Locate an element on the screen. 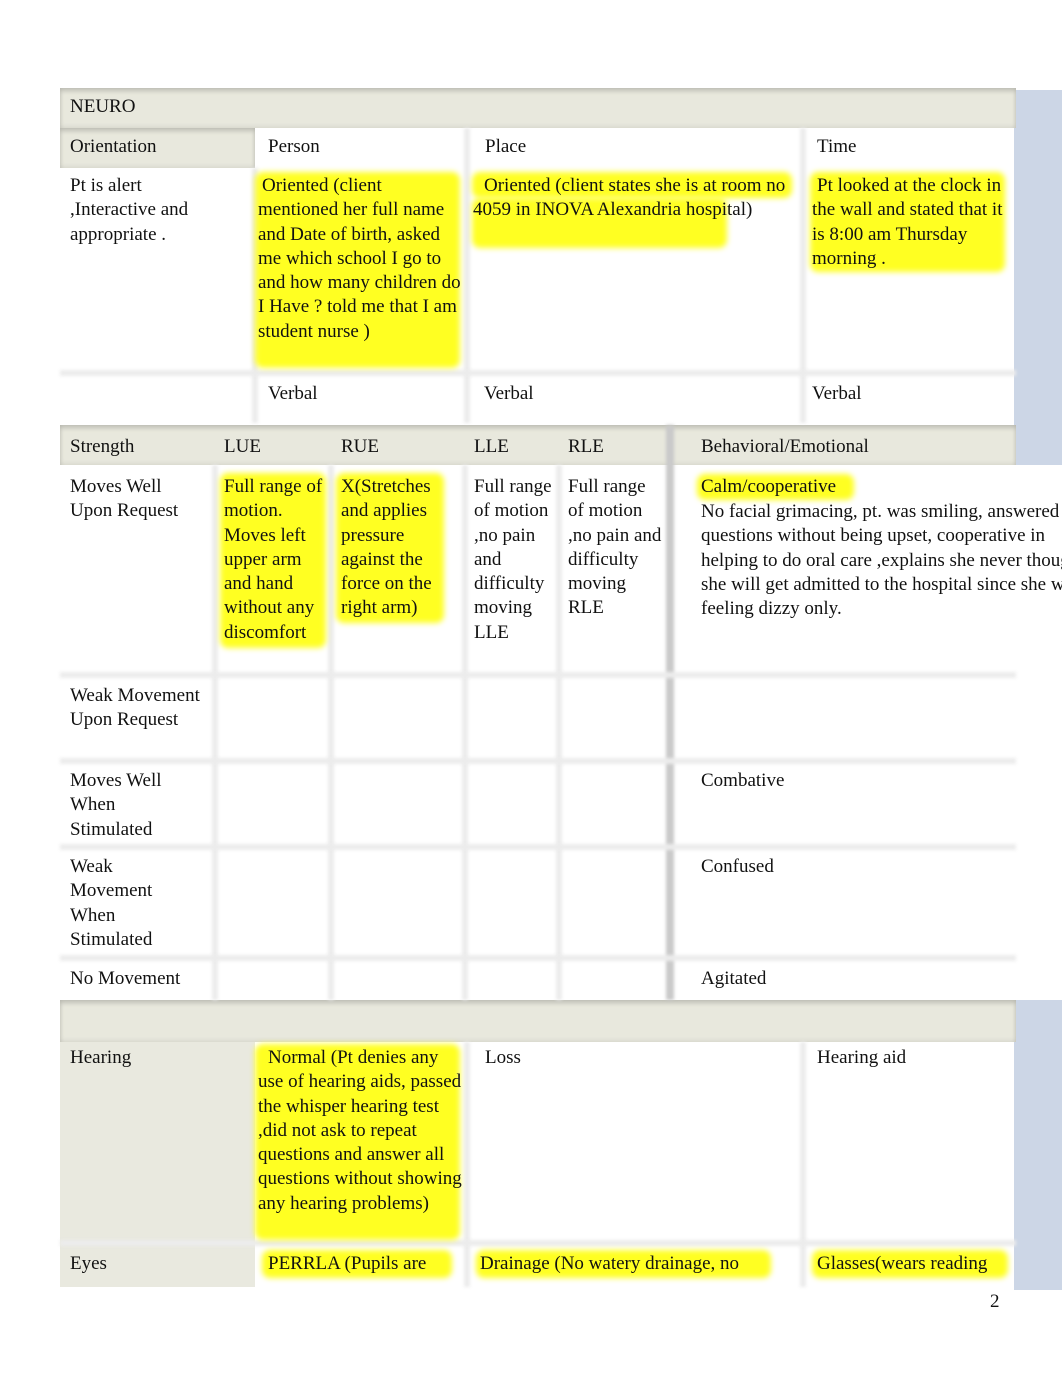 This screenshot has width=1062, height=1376. row-label: No Movement is located at coordinates (125, 978).